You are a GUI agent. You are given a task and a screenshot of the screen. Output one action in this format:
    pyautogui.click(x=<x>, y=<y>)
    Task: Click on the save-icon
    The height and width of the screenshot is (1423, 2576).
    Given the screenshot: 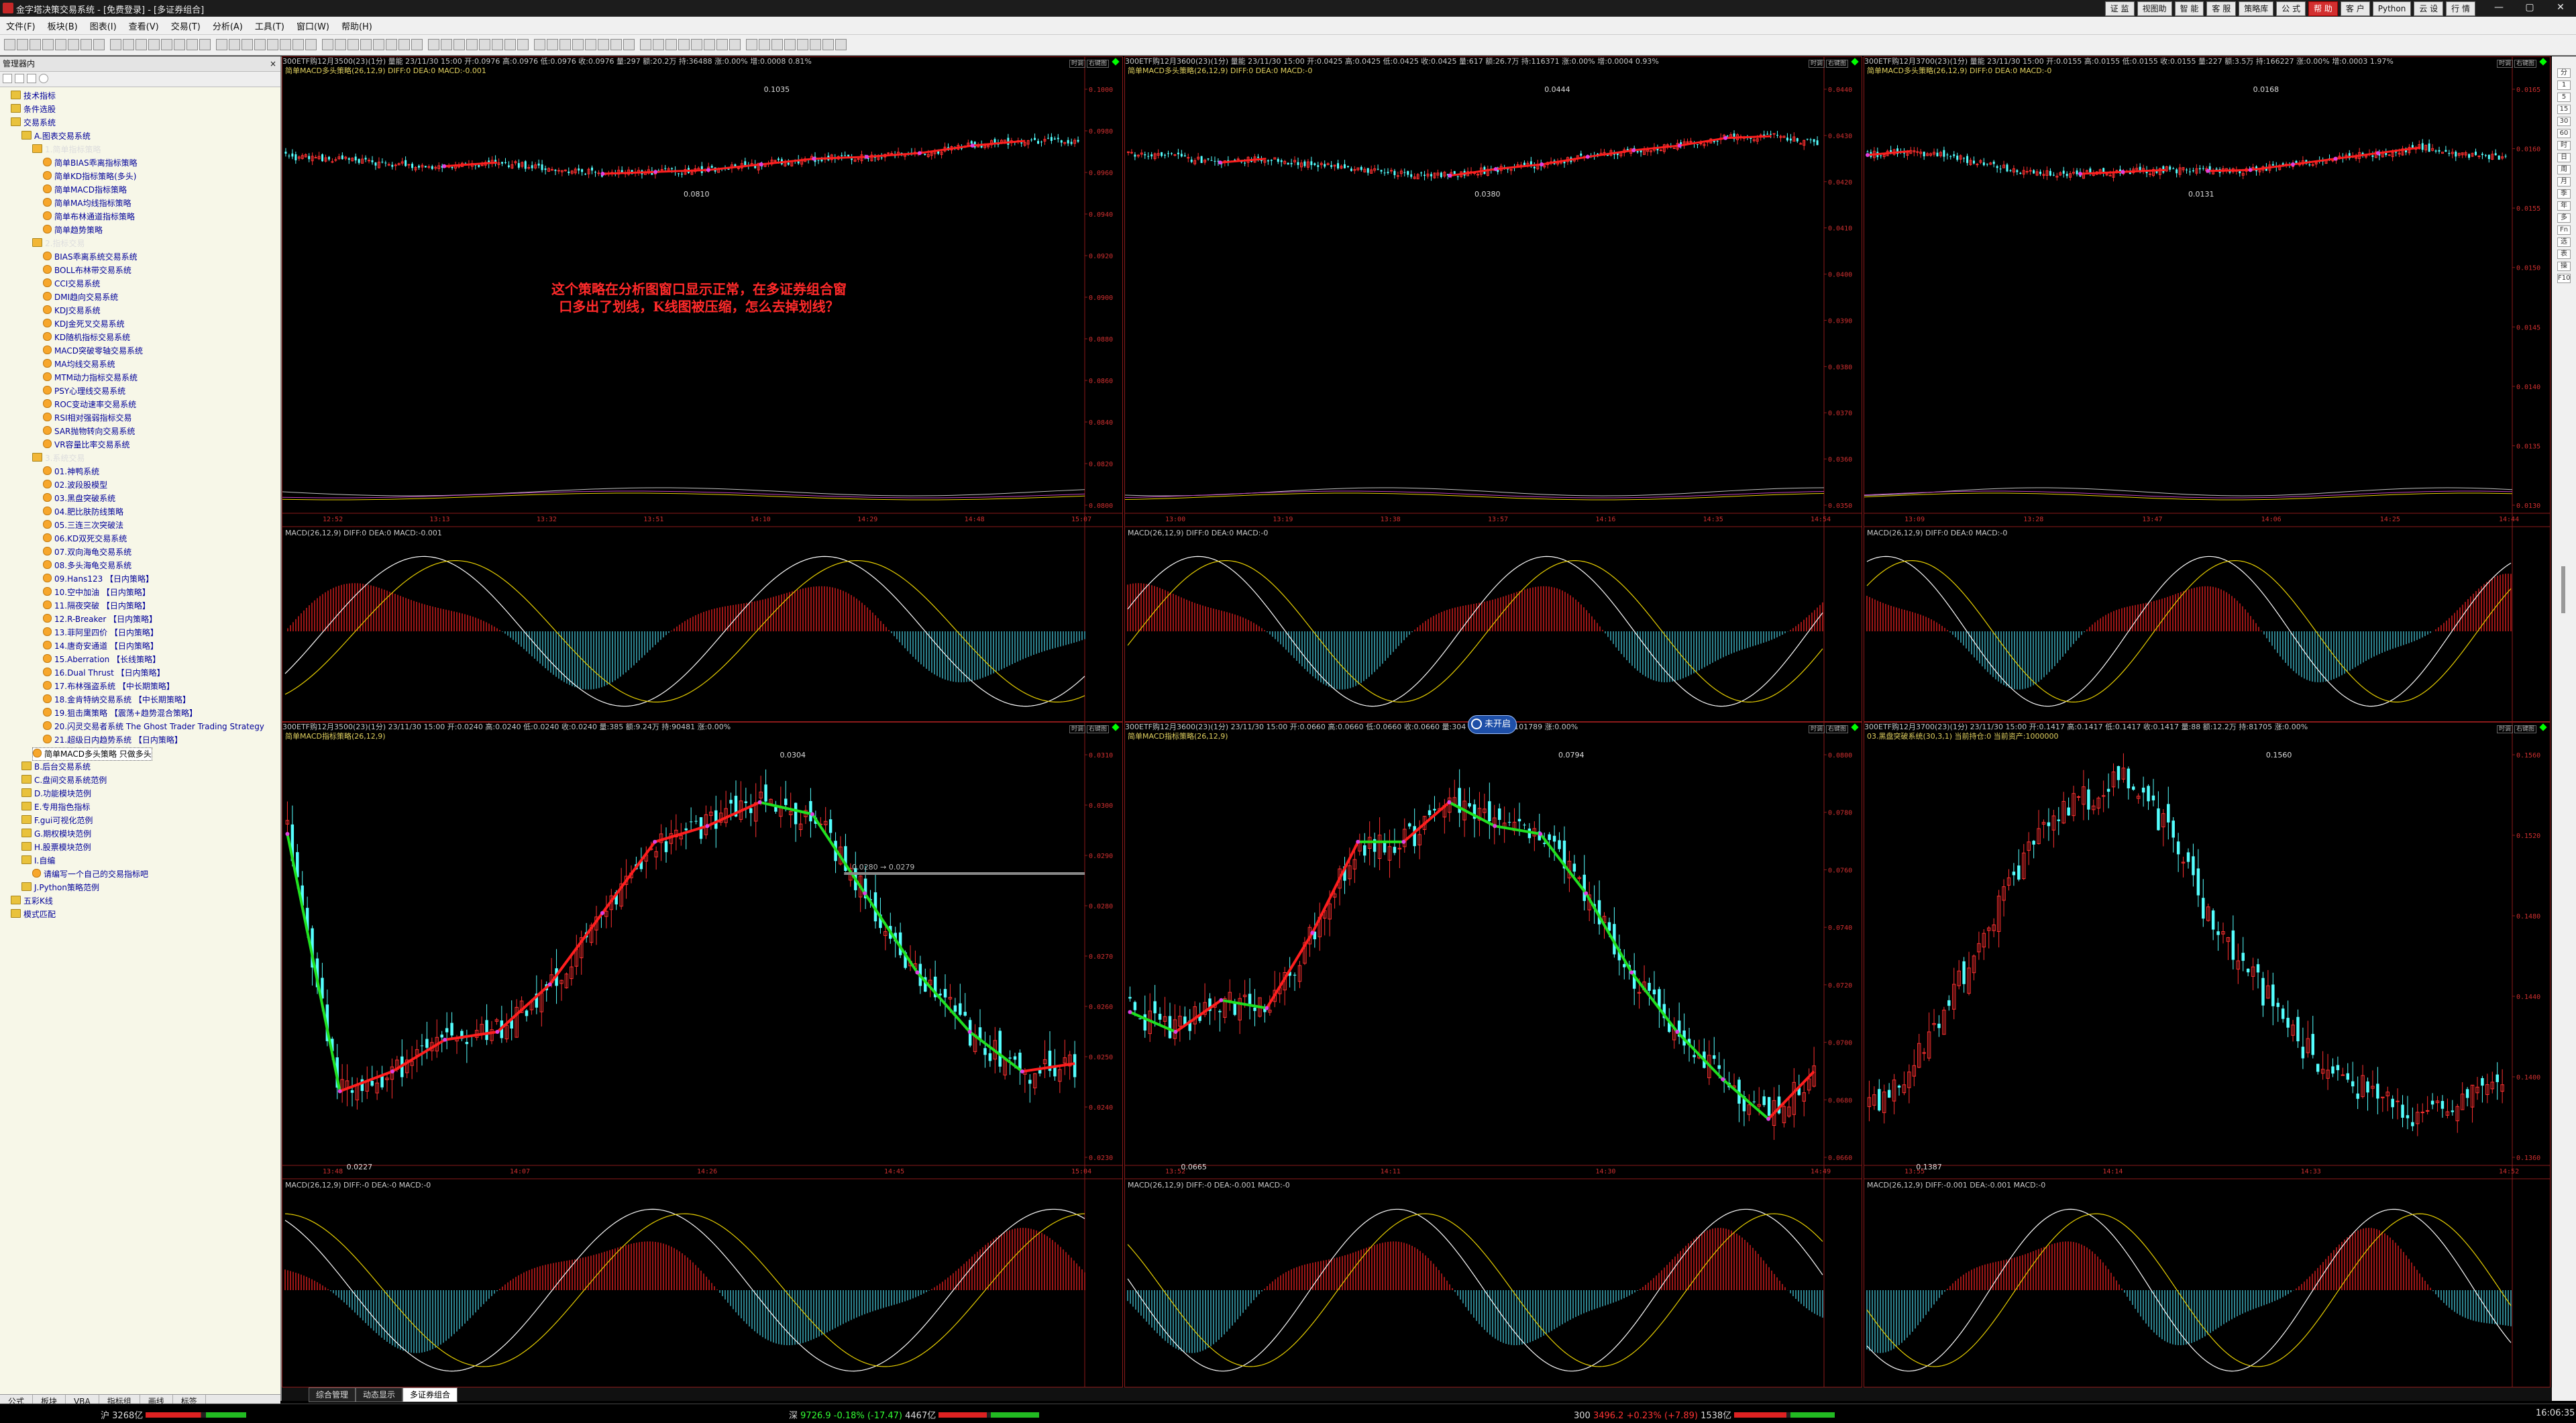 What is the action you would take?
    pyautogui.click(x=35, y=44)
    